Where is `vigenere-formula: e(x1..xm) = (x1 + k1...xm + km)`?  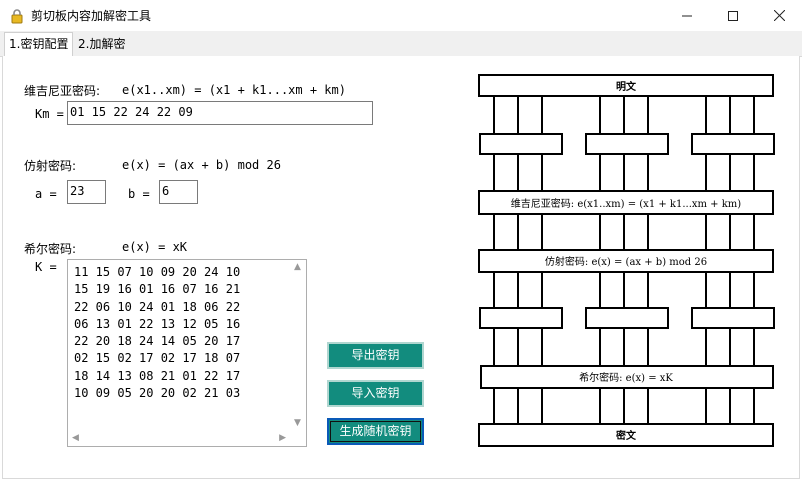
vigenere-formula: e(x1..xm) = (x1 + k1...xm + km) is located at coordinates (234, 90).